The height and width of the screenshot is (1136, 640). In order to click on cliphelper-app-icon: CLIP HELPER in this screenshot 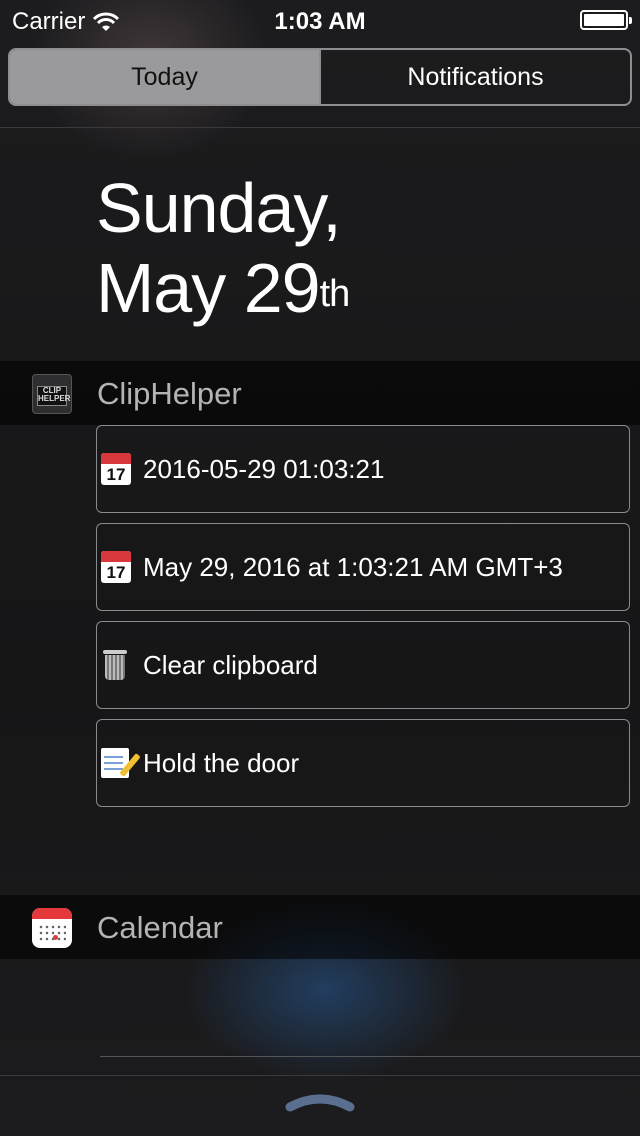, I will do `click(52, 394)`.